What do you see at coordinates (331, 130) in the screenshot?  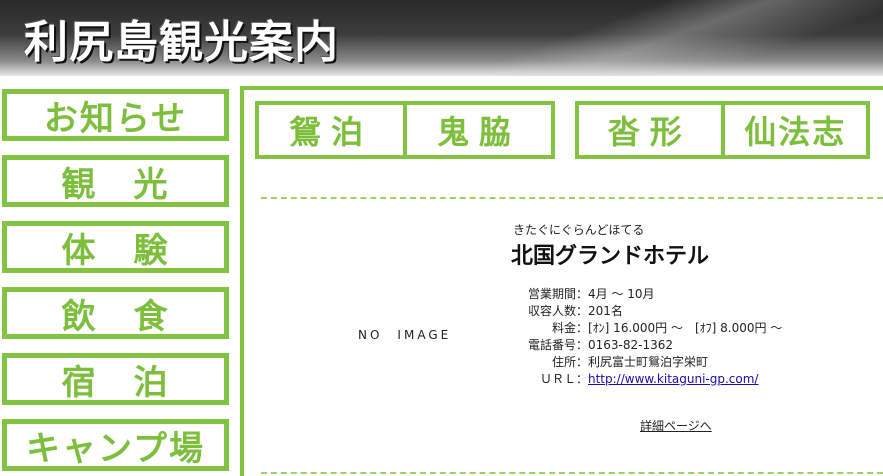 I see `tab-oshidomari: 鴛泊` at bounding box center [331, 130].